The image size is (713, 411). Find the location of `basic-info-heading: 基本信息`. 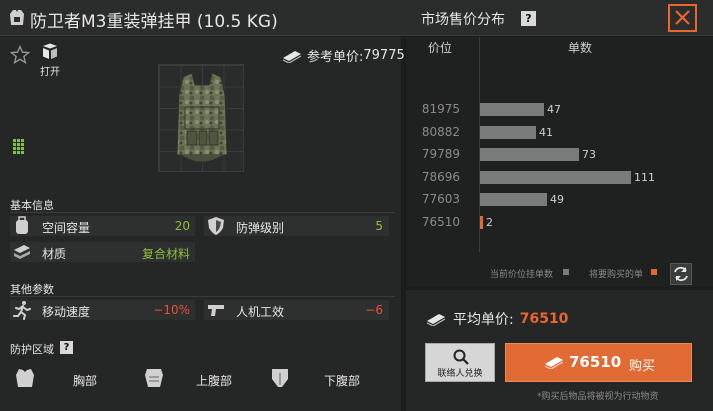

basic-info-heading: 基本信息 is located at coordinates (32, 205).